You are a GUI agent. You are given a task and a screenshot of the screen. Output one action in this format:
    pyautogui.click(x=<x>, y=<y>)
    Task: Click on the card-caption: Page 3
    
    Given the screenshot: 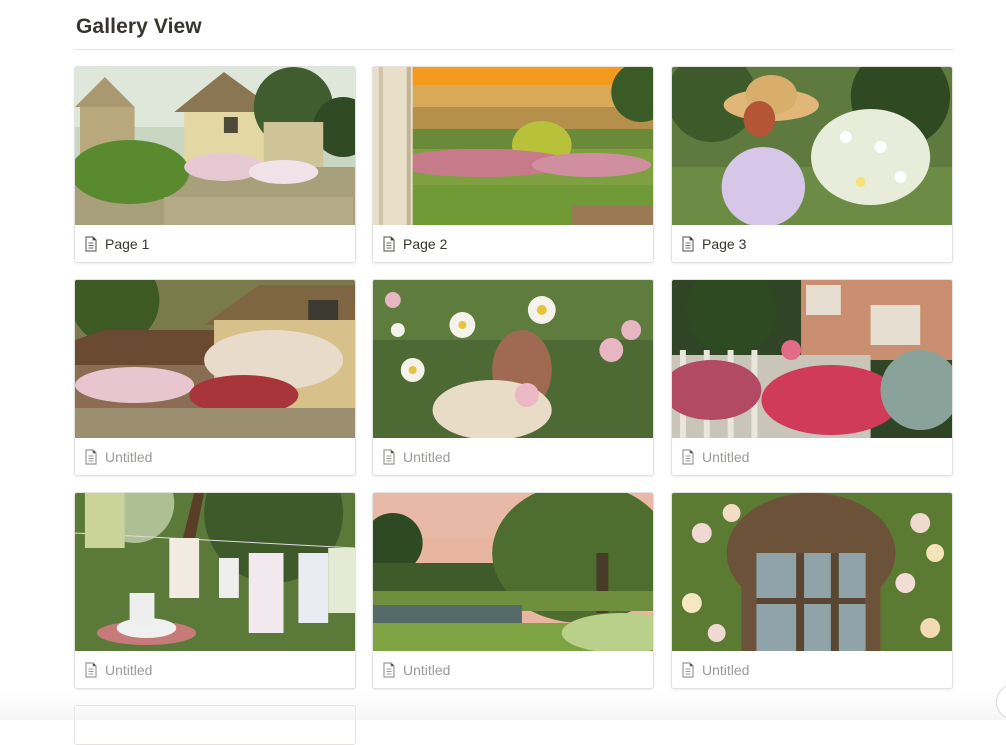 What is the action you would take?
    pyautogui.click(x=812, y=243)
    